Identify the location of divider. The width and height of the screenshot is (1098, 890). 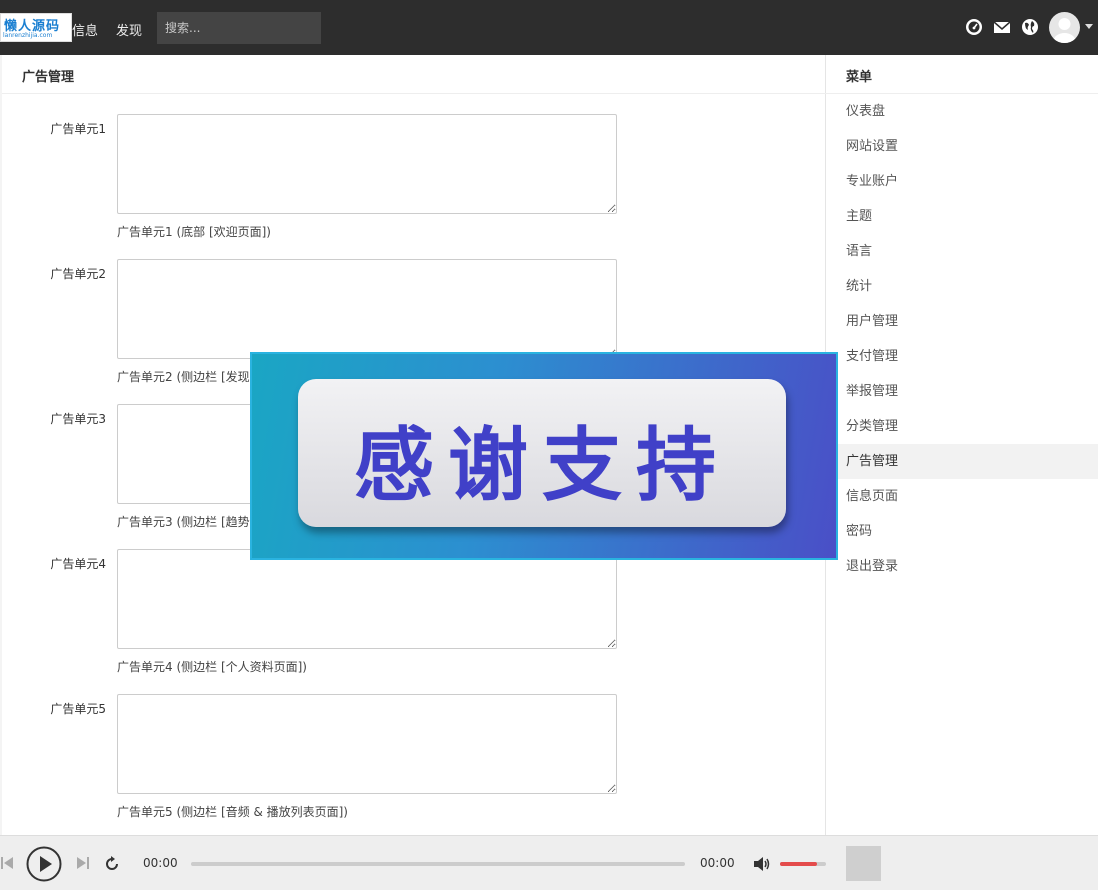
(414, 93).